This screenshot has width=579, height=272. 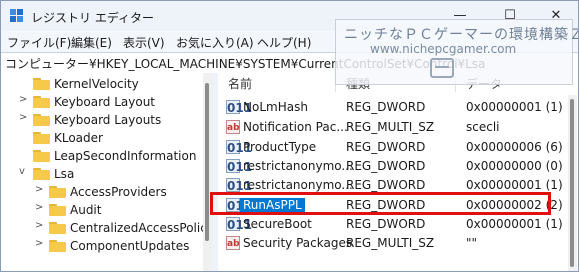 I want to click on value-data: scecli, so click(x=483, y=127).